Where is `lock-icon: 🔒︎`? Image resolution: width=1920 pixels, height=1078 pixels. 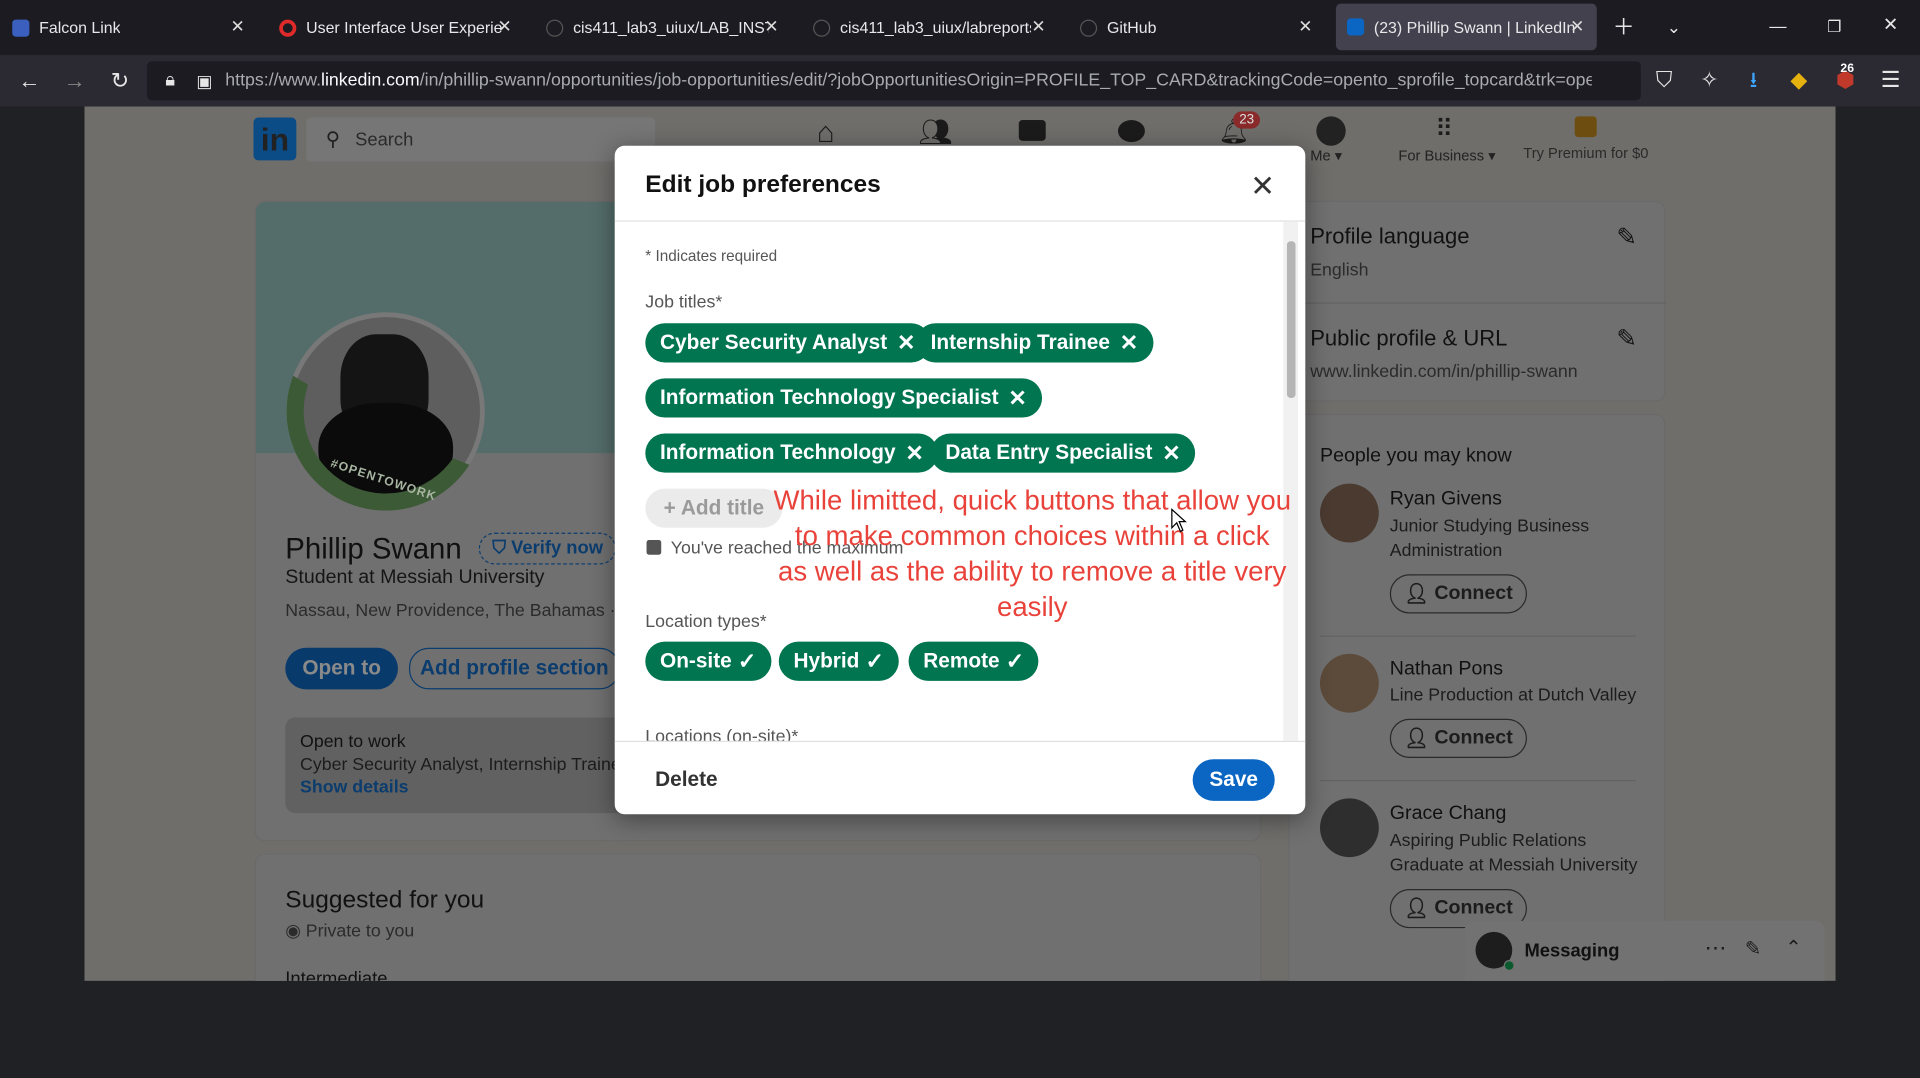
lock-icon: 🔒︎ is located at coordinates (170, 81).